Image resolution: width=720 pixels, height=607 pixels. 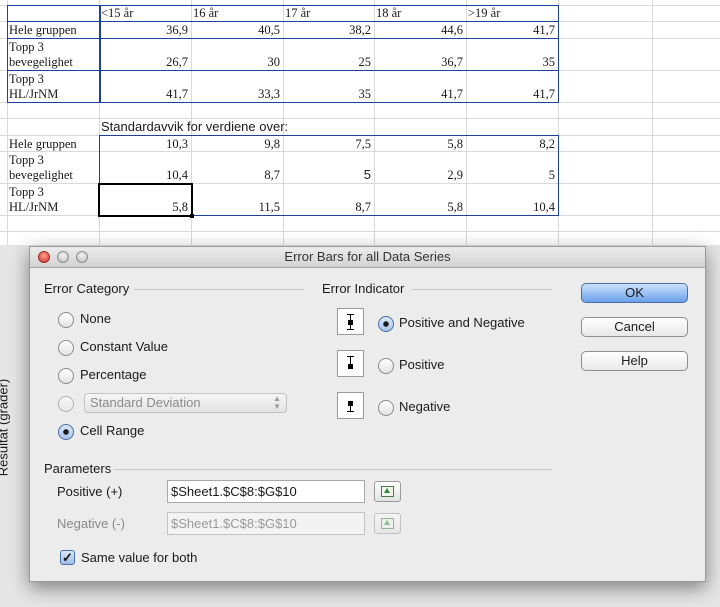 What do you see at coordinates (145, 200) in the screenshot?
I see `selected-cell-cursor` at bounding box center [145, 200].